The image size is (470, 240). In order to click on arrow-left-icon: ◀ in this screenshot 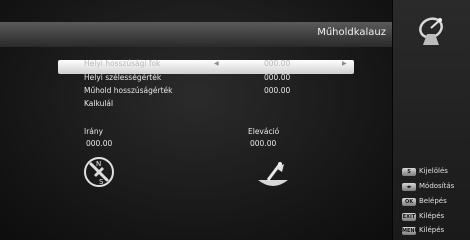, I will do `click(216, 63)`.